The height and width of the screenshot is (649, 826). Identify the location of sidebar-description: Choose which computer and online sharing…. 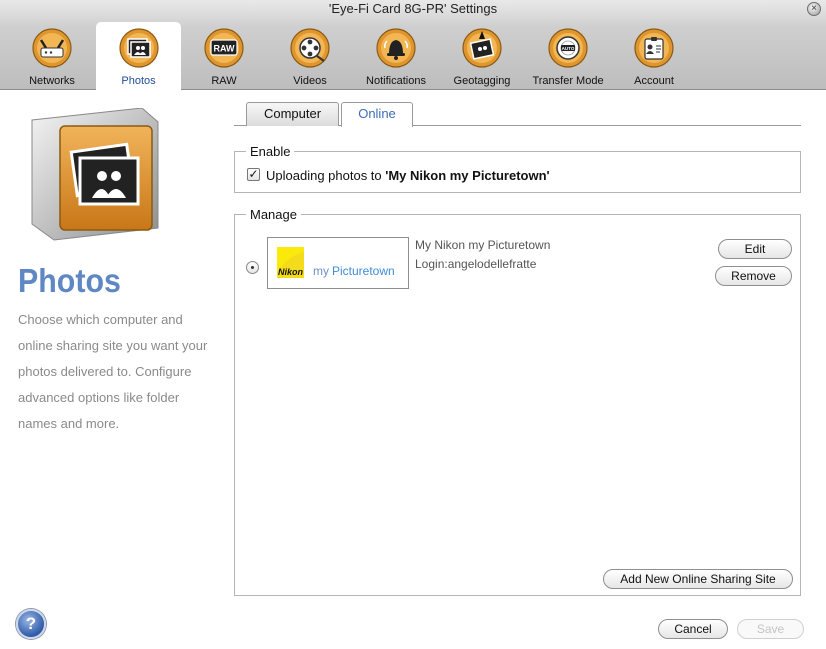
(113, 371).